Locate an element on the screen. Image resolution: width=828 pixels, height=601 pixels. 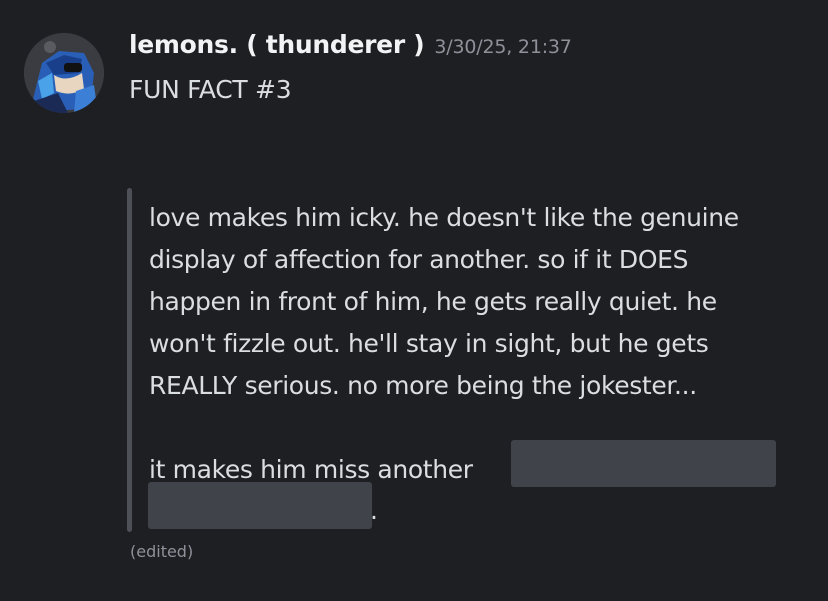
message-timestamp: 3/30/25, 21:37 is located at coordinates (502, 47).